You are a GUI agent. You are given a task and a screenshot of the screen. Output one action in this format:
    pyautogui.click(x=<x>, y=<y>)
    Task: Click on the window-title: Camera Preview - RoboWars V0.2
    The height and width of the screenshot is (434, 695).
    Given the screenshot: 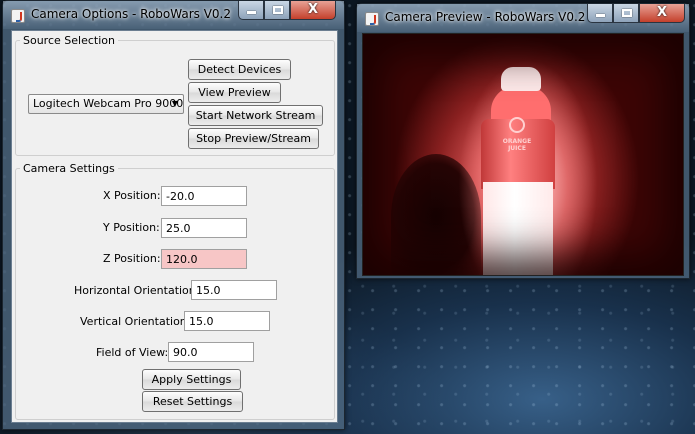 What is the action you would take?
    pyautogui.click(x=485, y=17)
    